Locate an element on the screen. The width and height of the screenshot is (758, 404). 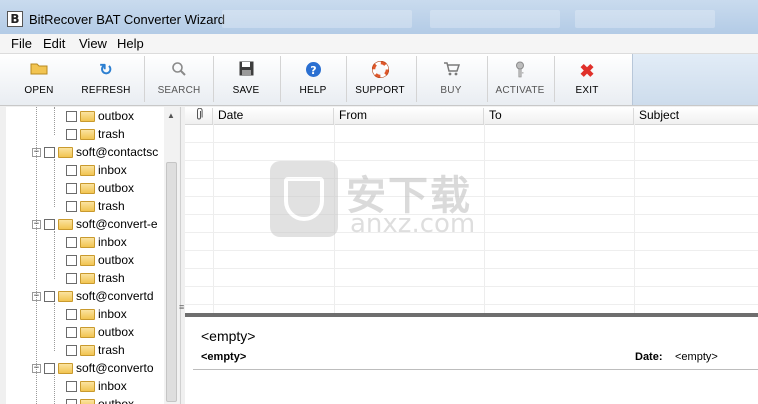
refresh-label: REFRESH is located at coordinates (106, 90).